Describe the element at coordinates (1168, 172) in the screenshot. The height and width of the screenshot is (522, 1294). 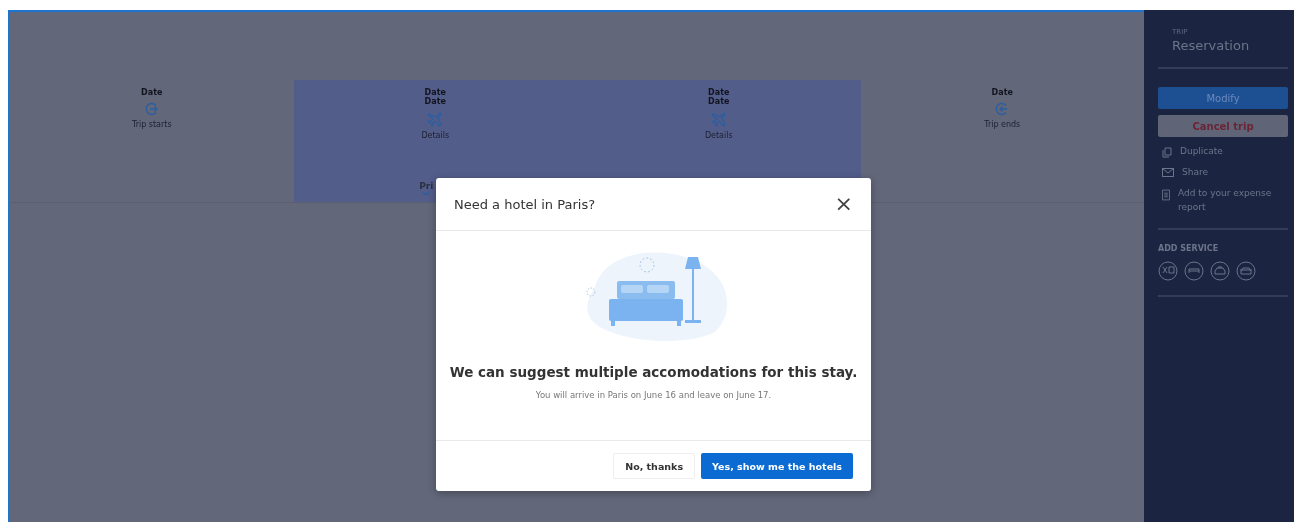
I see `mail-icon` at that location.